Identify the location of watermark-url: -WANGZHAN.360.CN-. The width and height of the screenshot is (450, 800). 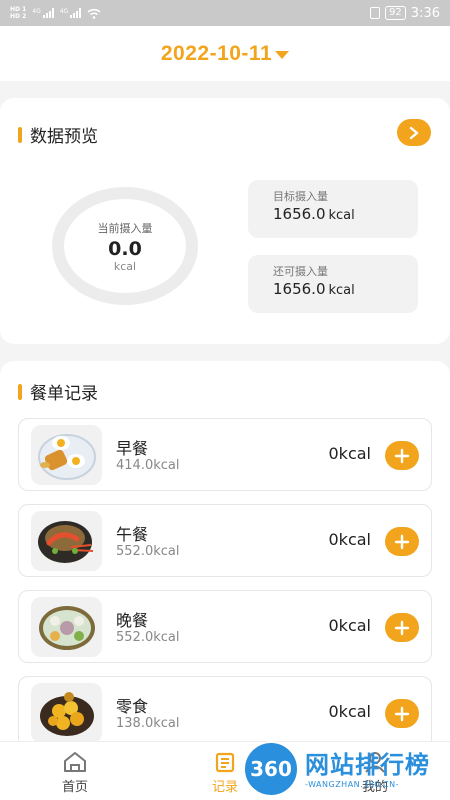
(352, 784).